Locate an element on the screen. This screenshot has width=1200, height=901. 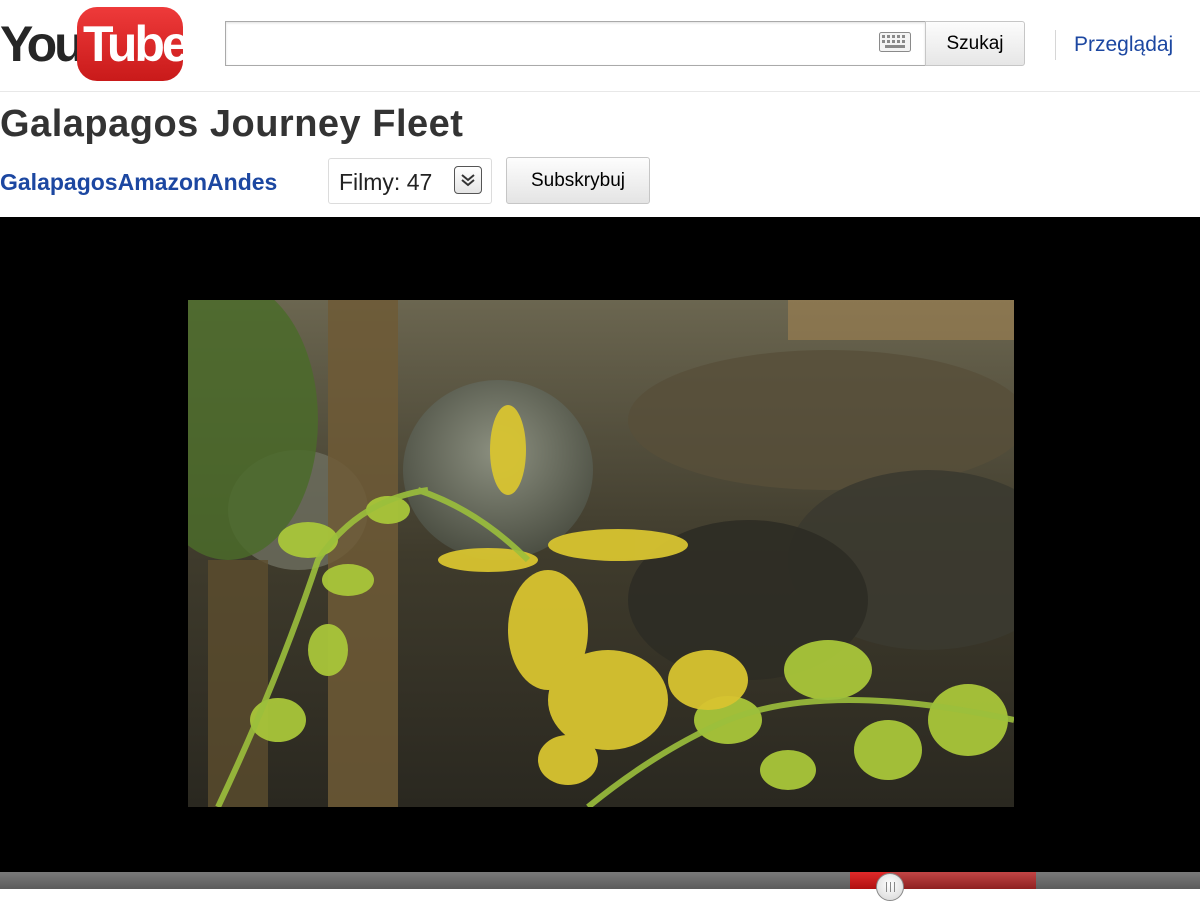
channel-link: GalapagosAmazonAndes is located at coordinates (138, 182).